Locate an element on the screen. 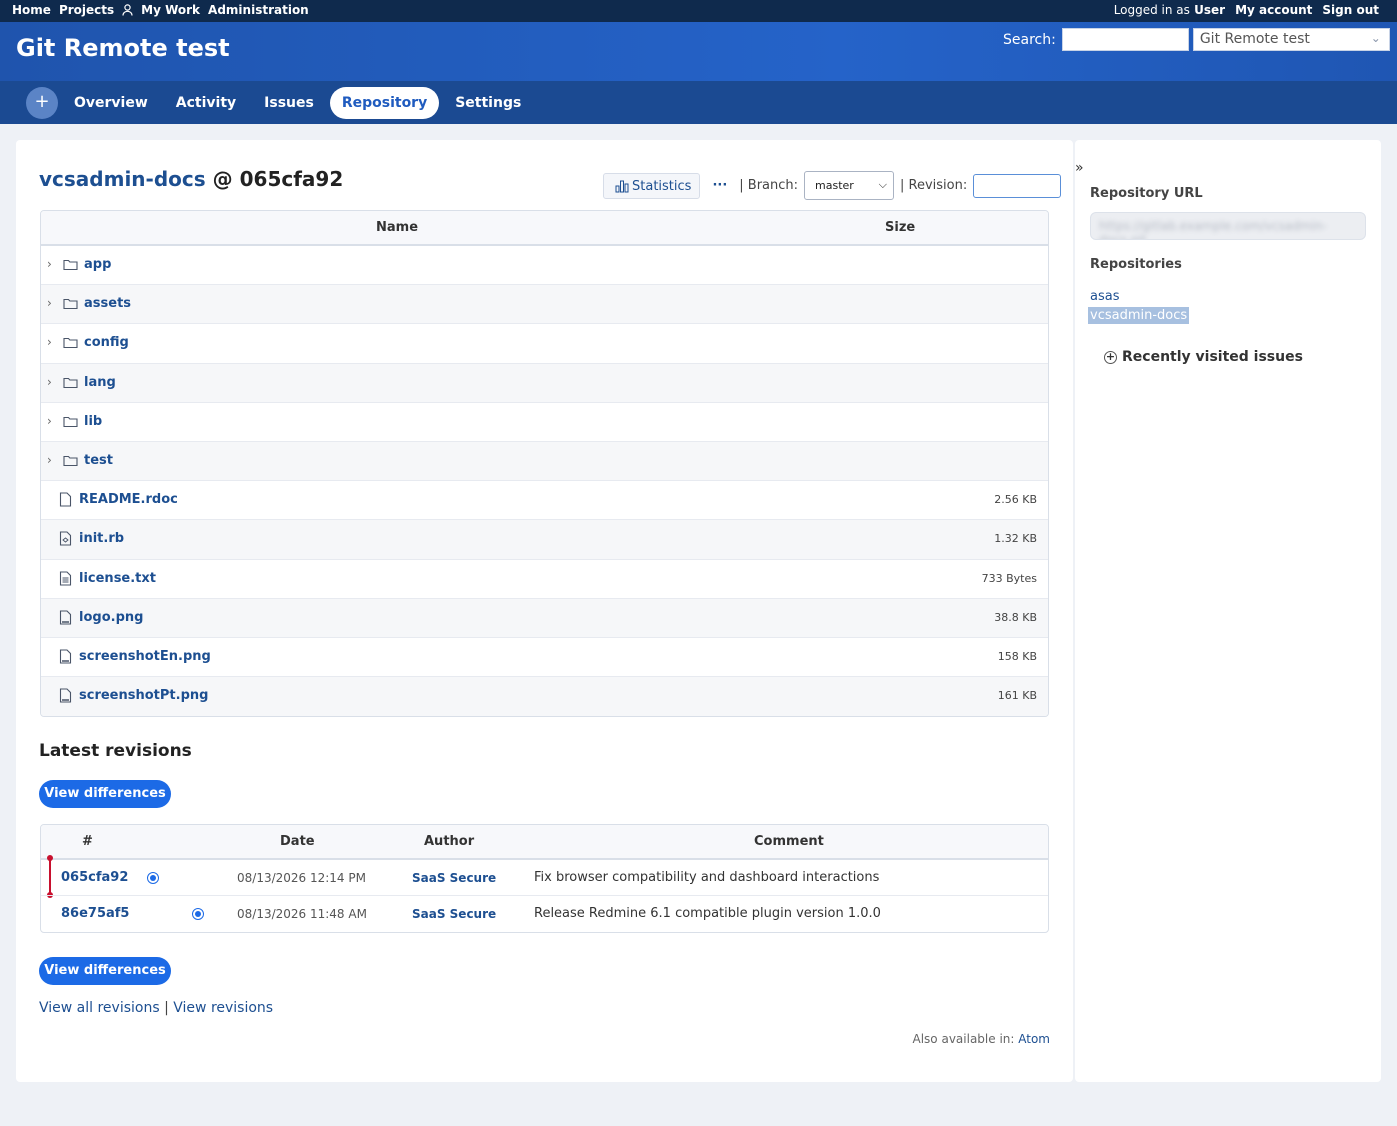  column-size-header: Size is located at coordinates (900, 227).